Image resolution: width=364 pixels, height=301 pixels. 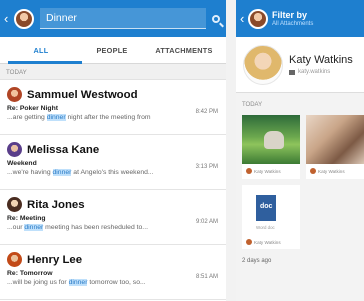 I want to click on contact-email: katy.watkins, so click(x=321, y=72).